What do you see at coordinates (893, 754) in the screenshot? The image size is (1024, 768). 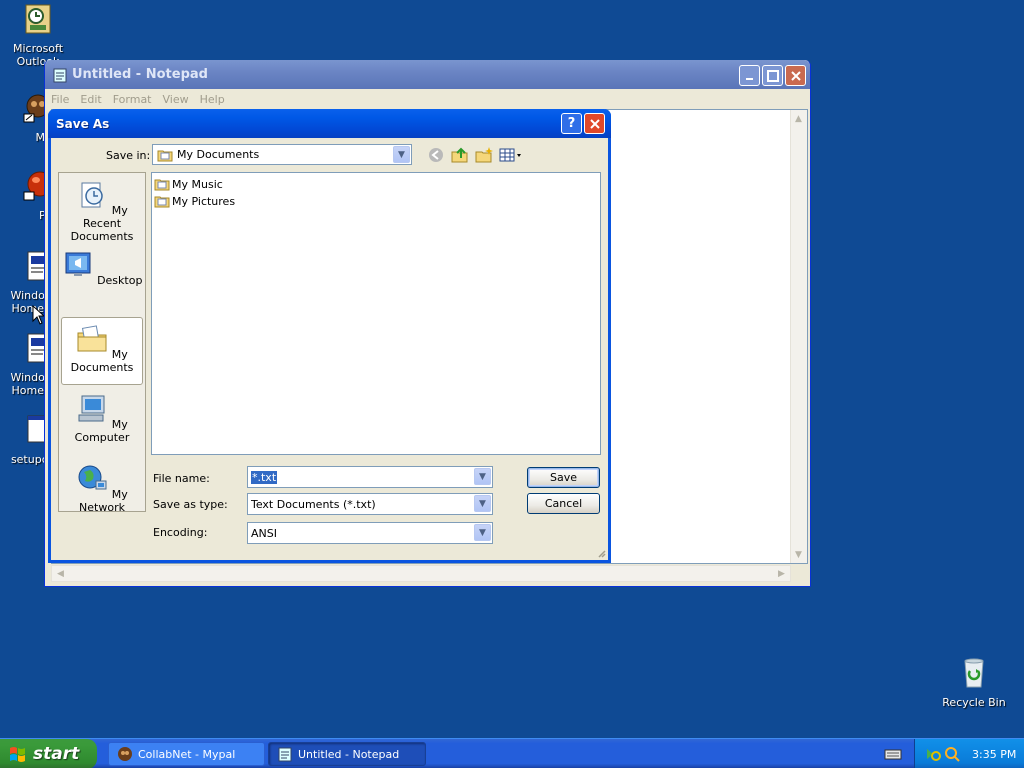 I see `keyboard-icon` at bounding box center [893, 754].